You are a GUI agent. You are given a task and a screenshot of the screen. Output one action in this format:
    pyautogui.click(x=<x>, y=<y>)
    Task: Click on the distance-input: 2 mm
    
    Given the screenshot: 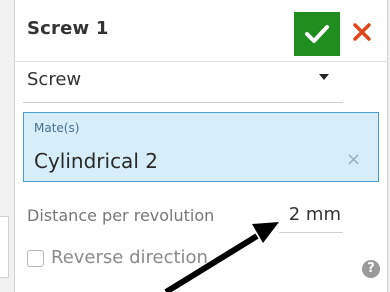 What is the action you would take?
    pyautogui.click(x=311, y=215)
    